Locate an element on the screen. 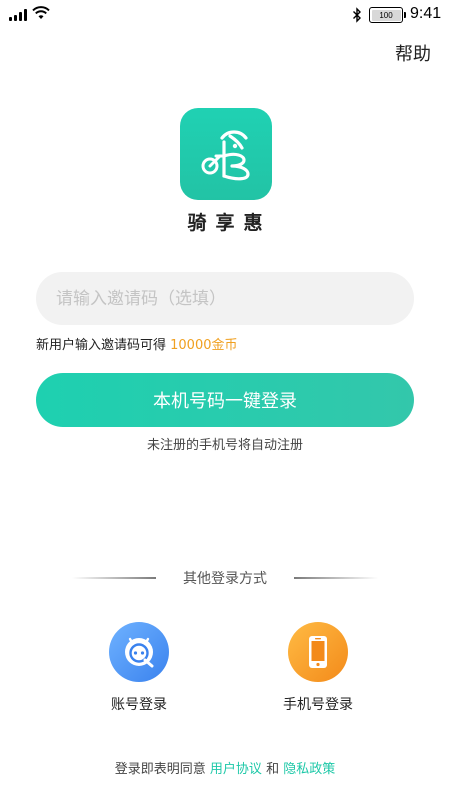  invite-code-input is located at coordinates (225, 298).